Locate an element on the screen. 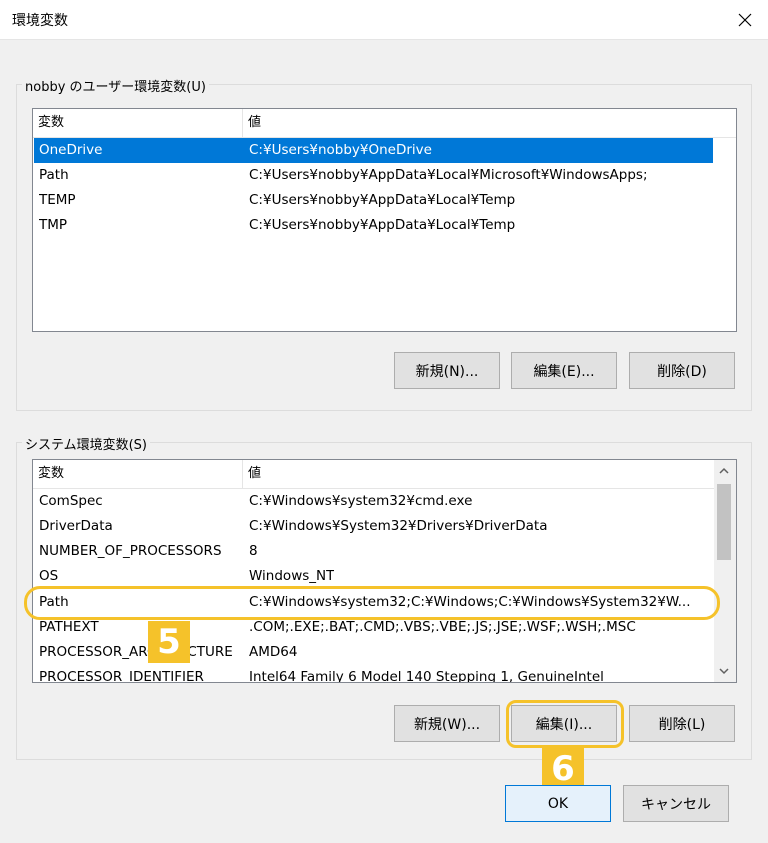 The height and width of the screenshot is (843, 768). title-bar: 環境変数 is located at coordinates (384, 20).